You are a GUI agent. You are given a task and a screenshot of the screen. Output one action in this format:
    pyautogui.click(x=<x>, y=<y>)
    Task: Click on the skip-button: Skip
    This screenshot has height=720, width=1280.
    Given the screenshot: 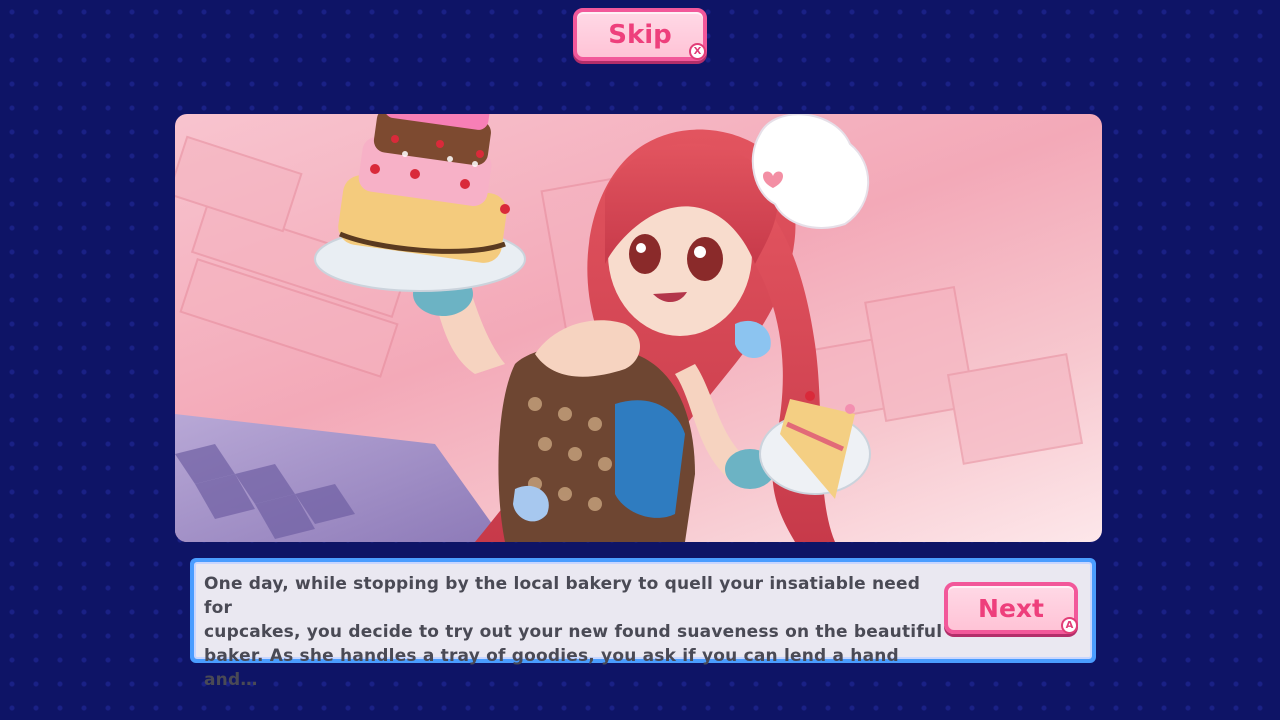 What is the action you would take?
    pyautogui.click(x=640, y=34)
    